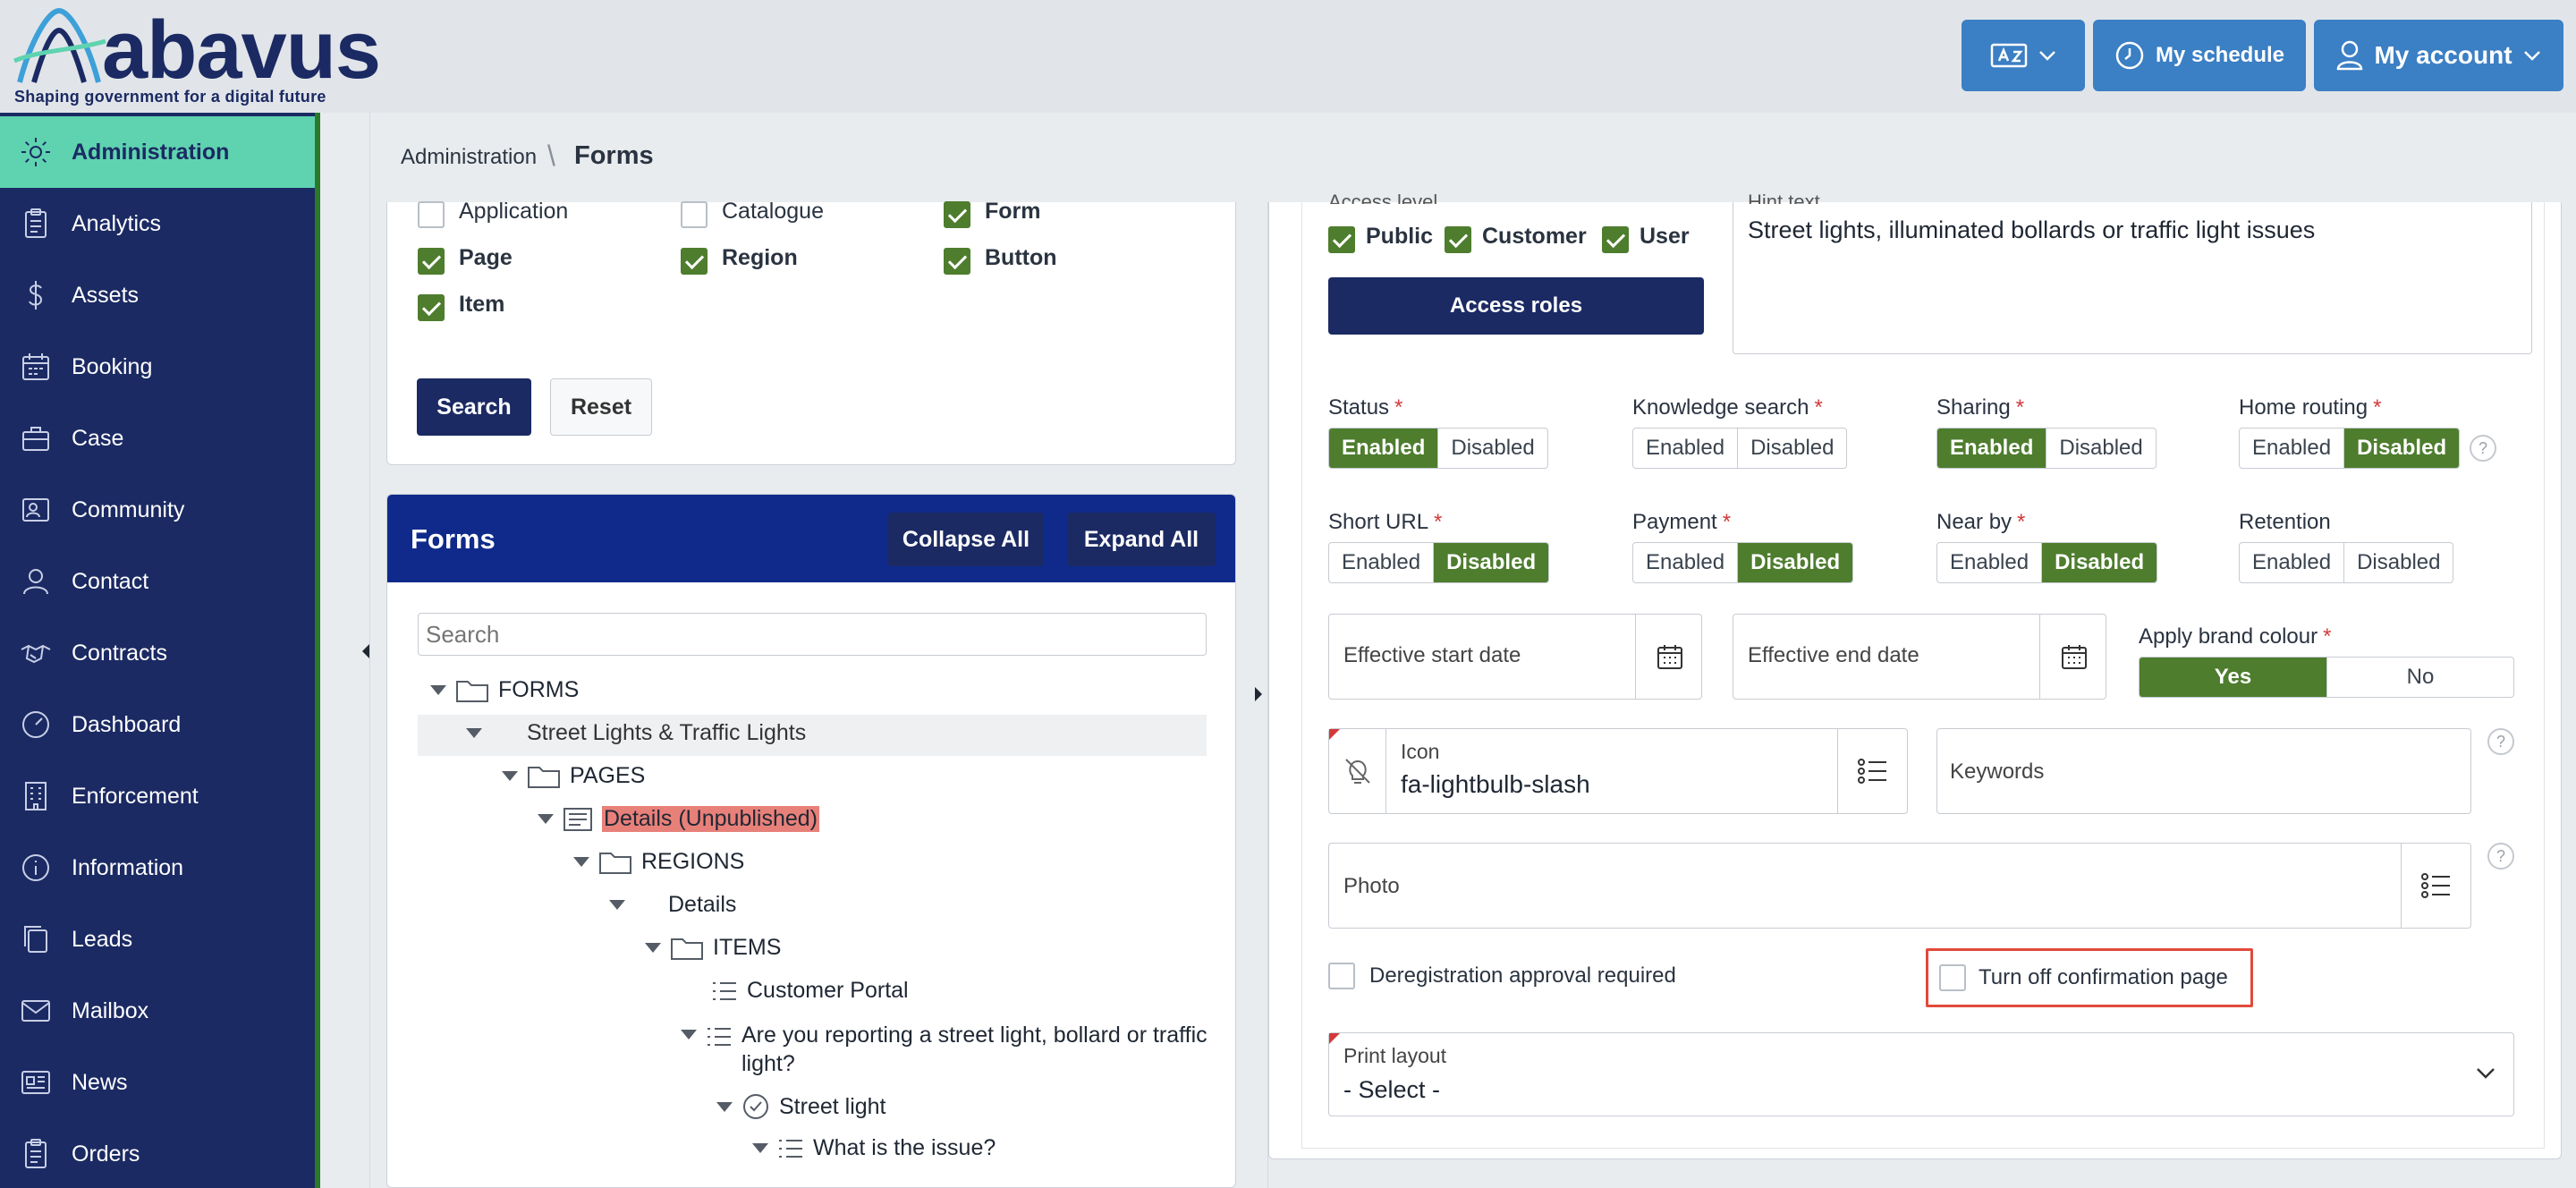 The width and height of the screenshot is (2576, 1188). Describe the element at coordinates (157, 367) in the screenshot. I see `sidebar-item-booking: Booking` at that location.